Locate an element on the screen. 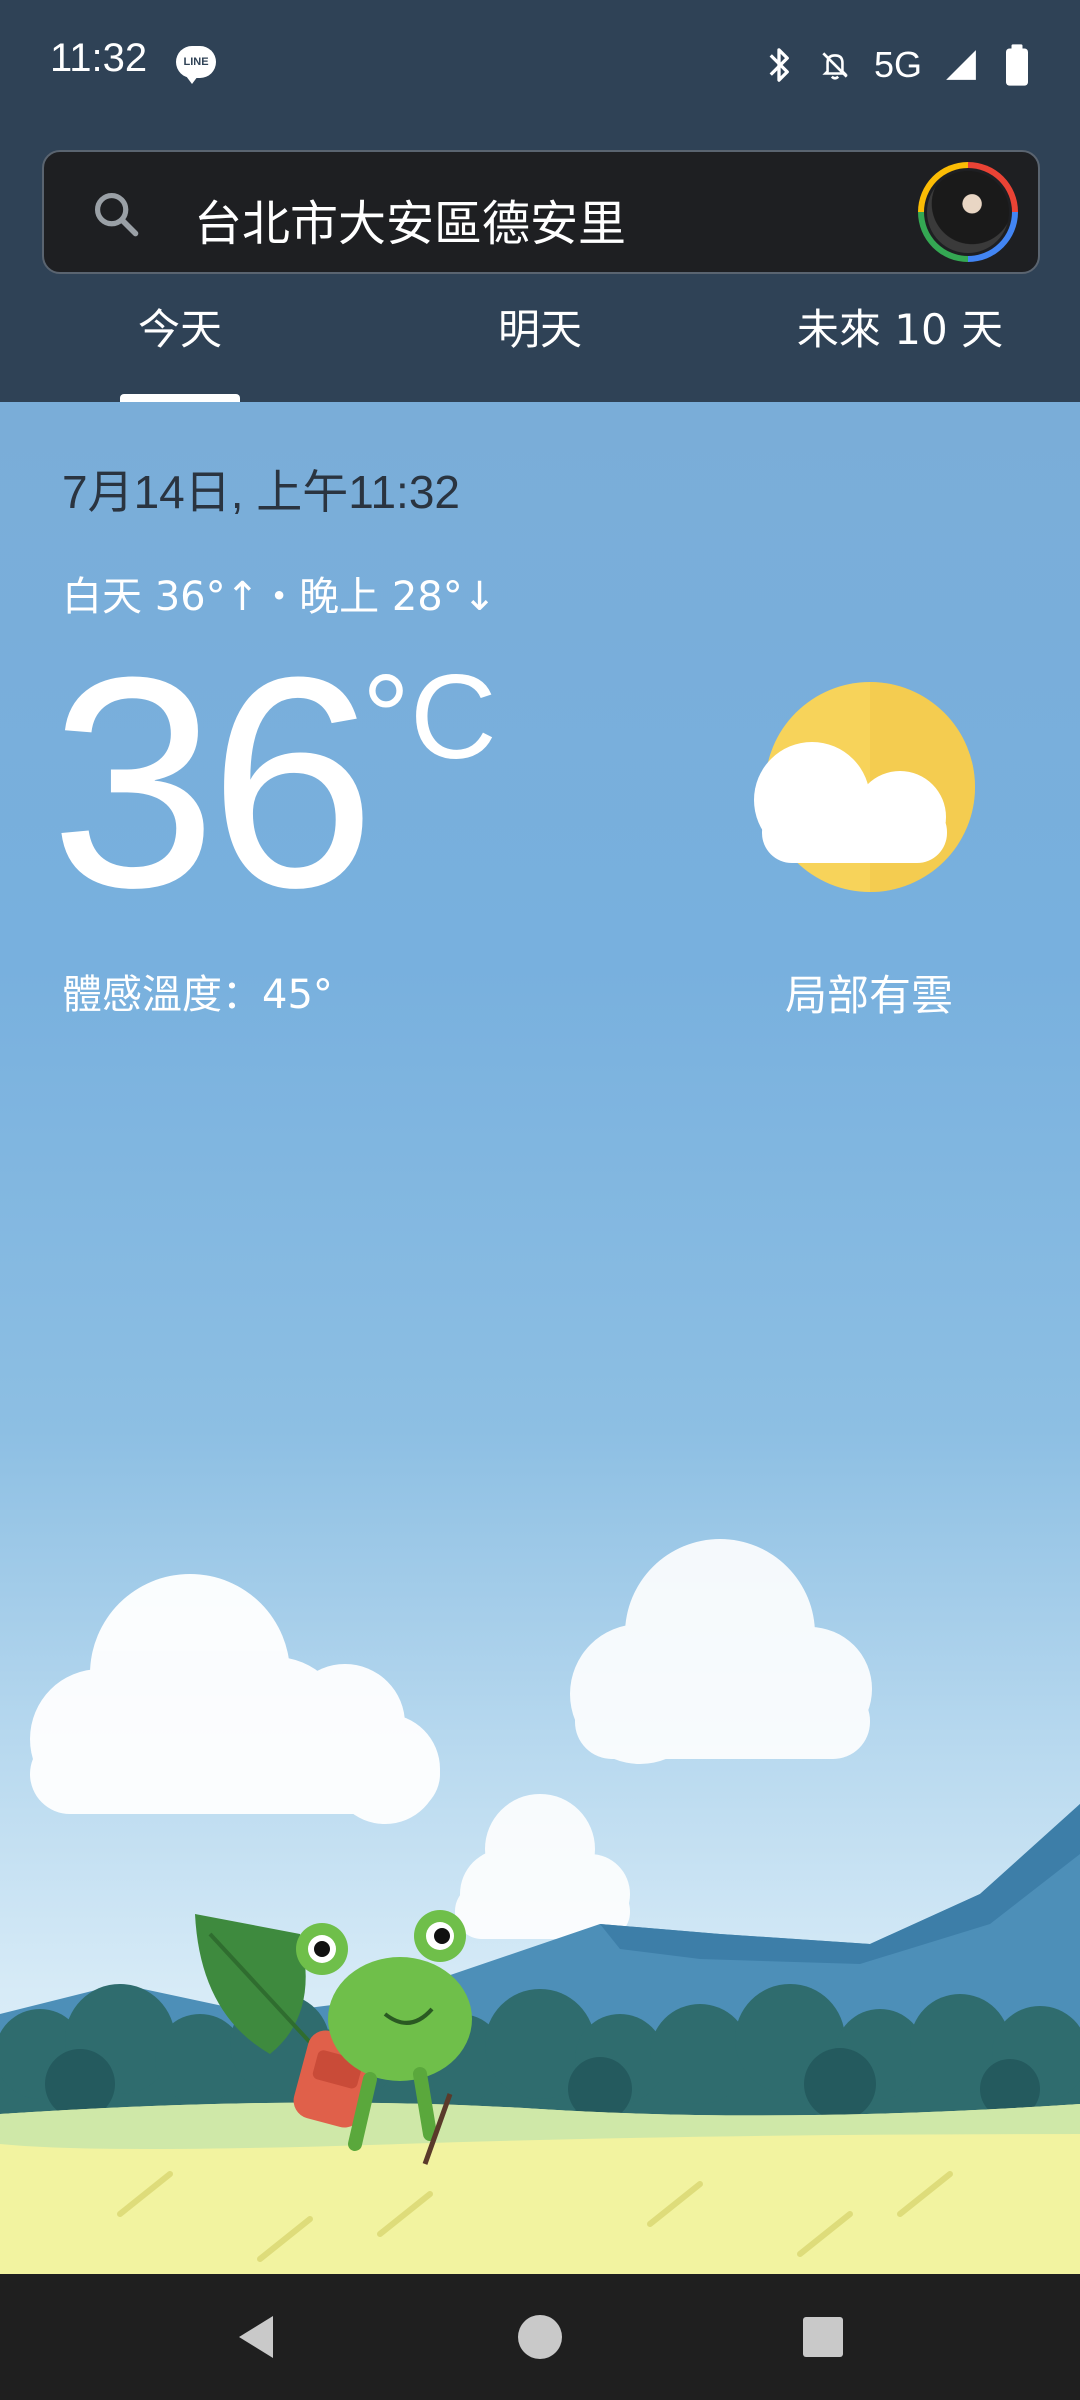 The height and width of the screenshot is (2400, 1080). notifications-off-icon is located at coordinates (835, 66).